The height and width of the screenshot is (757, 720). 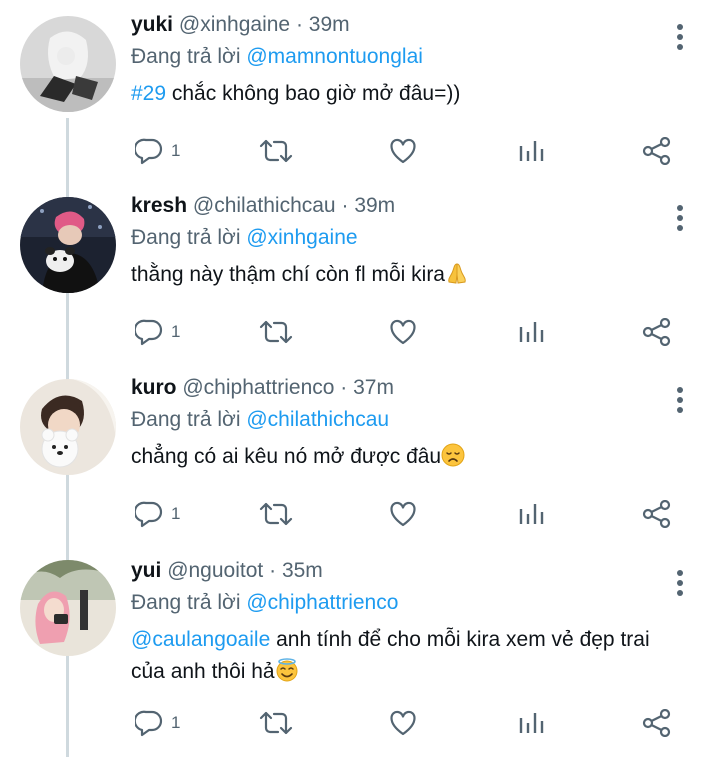 I want to click on folded-hands-emoji, so click(x=457, y=273).